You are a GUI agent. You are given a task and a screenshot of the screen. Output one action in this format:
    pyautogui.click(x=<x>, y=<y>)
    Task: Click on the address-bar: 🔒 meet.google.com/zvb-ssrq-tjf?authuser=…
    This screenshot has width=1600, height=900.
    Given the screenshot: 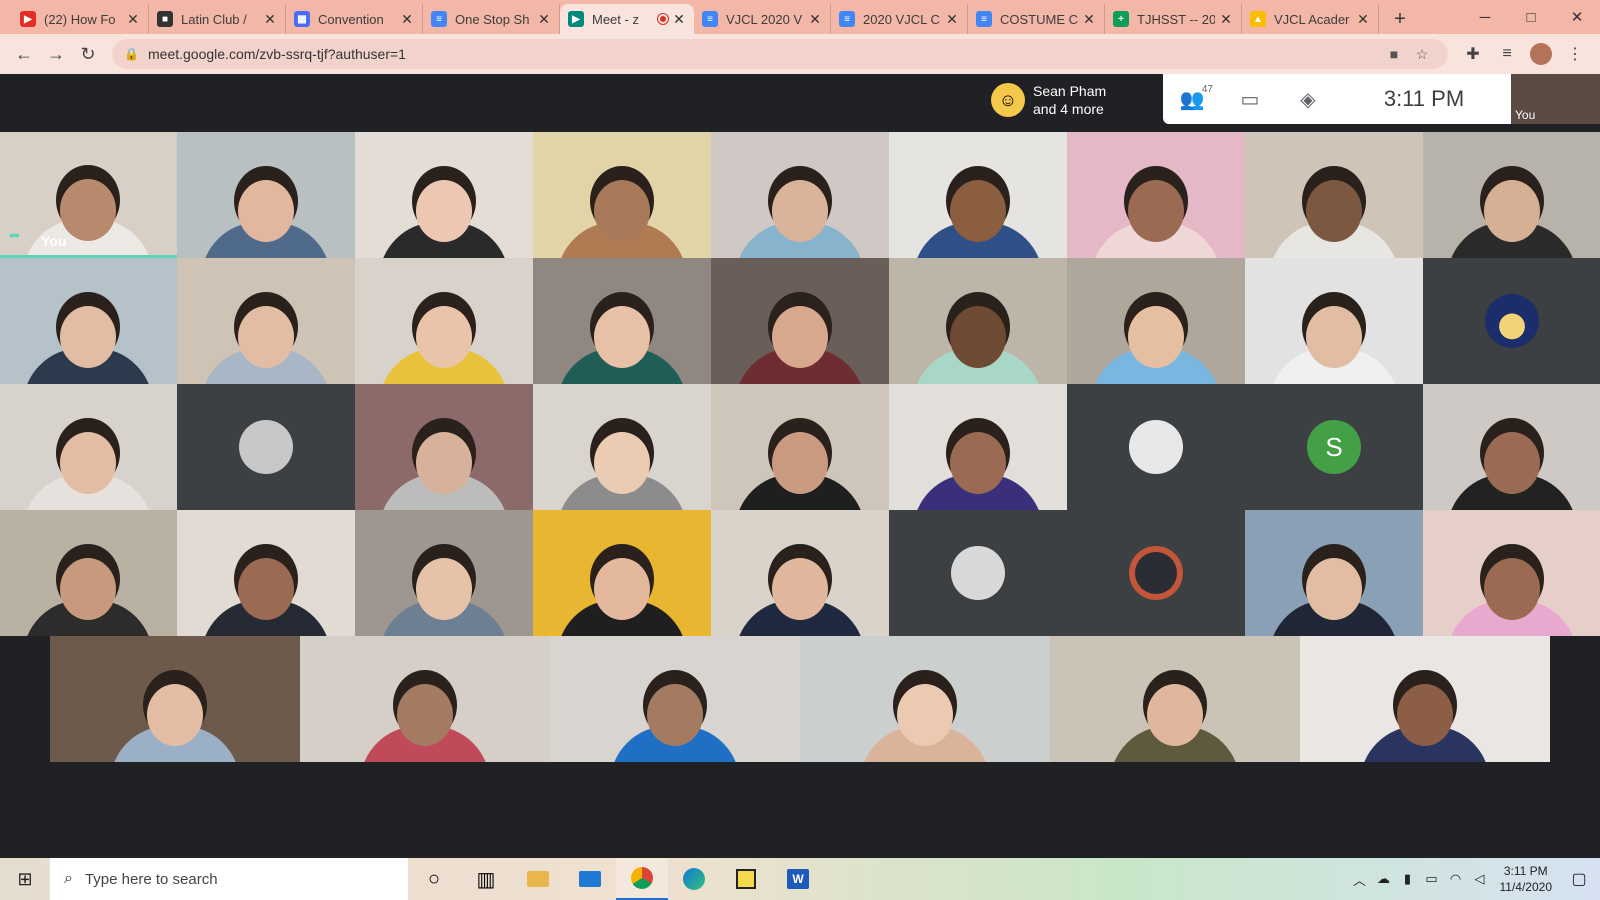 What is the action you would take?
    pyautogui.click(x=780, y=54)
    